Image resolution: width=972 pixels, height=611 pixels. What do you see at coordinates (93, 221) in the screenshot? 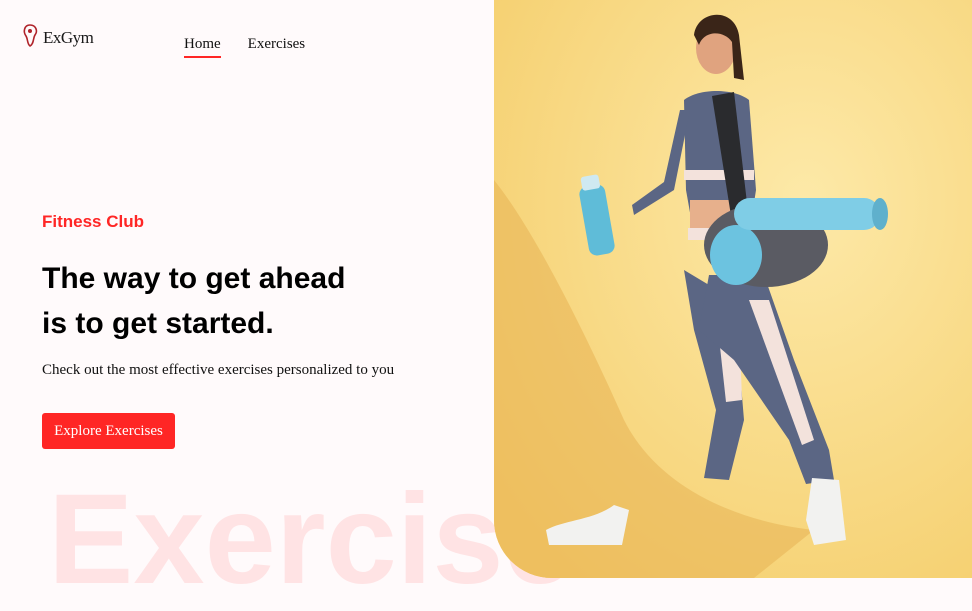
I see `hero-kicker: Fitness Club` at bounding box center [93, 221].